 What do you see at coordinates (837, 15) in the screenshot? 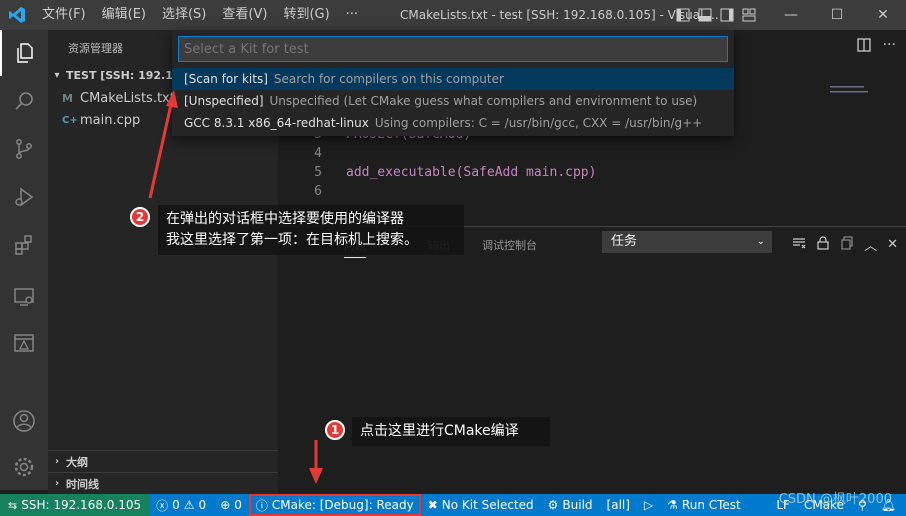
I see `maximize-button: ☐` at bounding box center [837, 15].